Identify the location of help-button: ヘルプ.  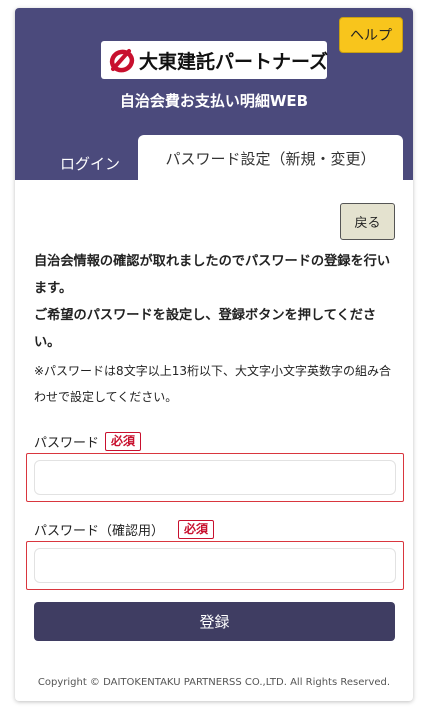
(371, 35).